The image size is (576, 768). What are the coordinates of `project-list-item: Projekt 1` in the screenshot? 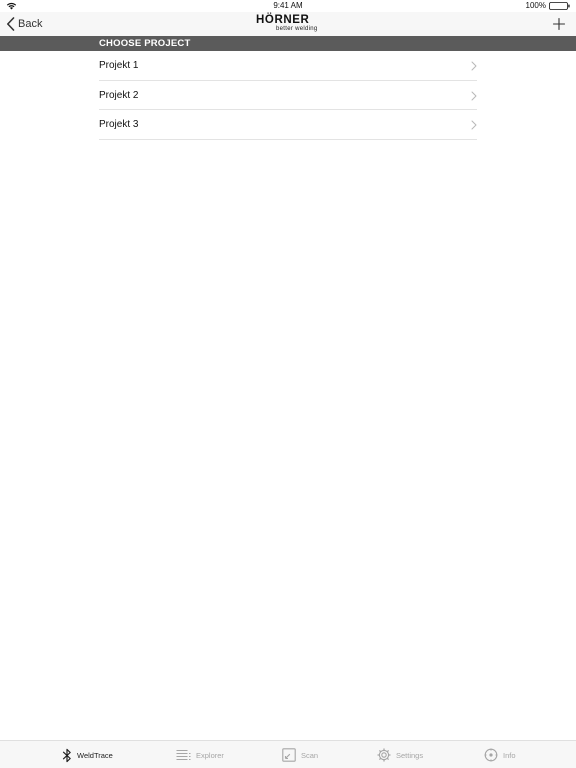 It's located at (288, 66).